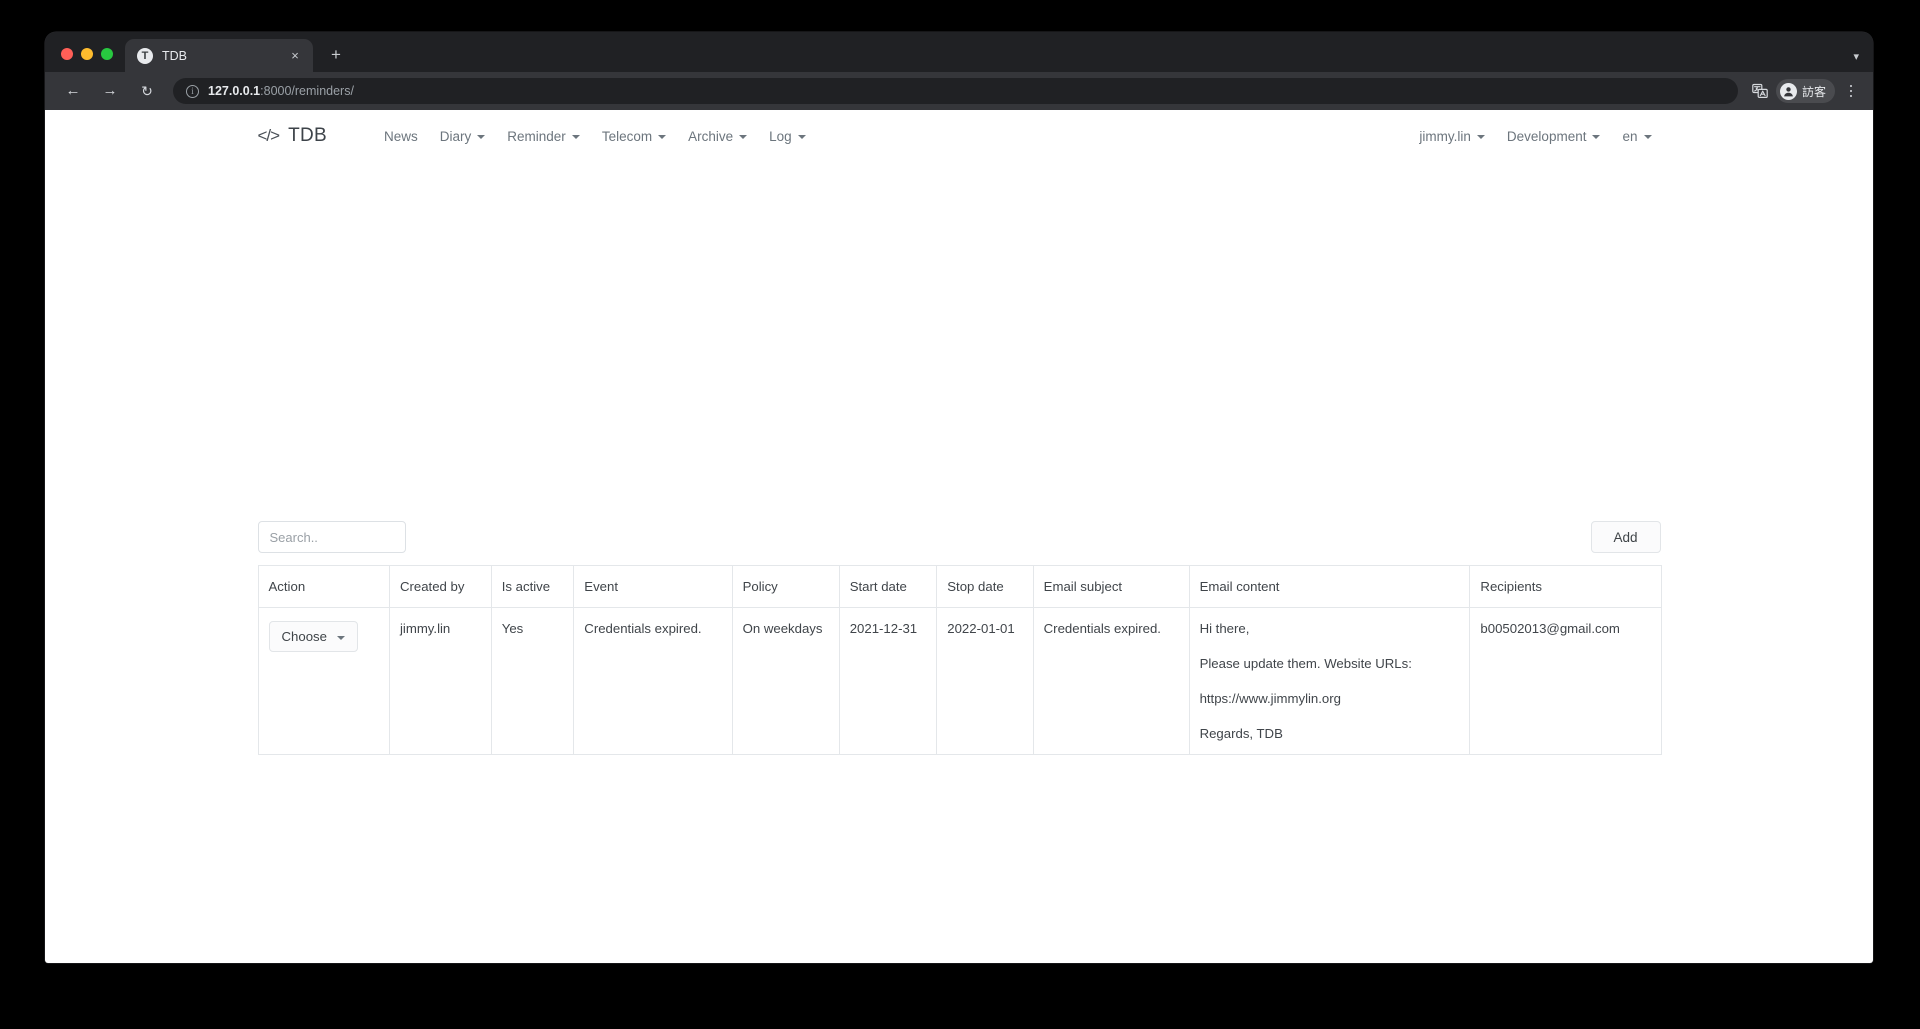 Image resolution: width=1920 pixels, height=1029 pixels. Describe the element at coordinates (323, 586) in the screenshot. I see `column-header-action: Action` at that location.